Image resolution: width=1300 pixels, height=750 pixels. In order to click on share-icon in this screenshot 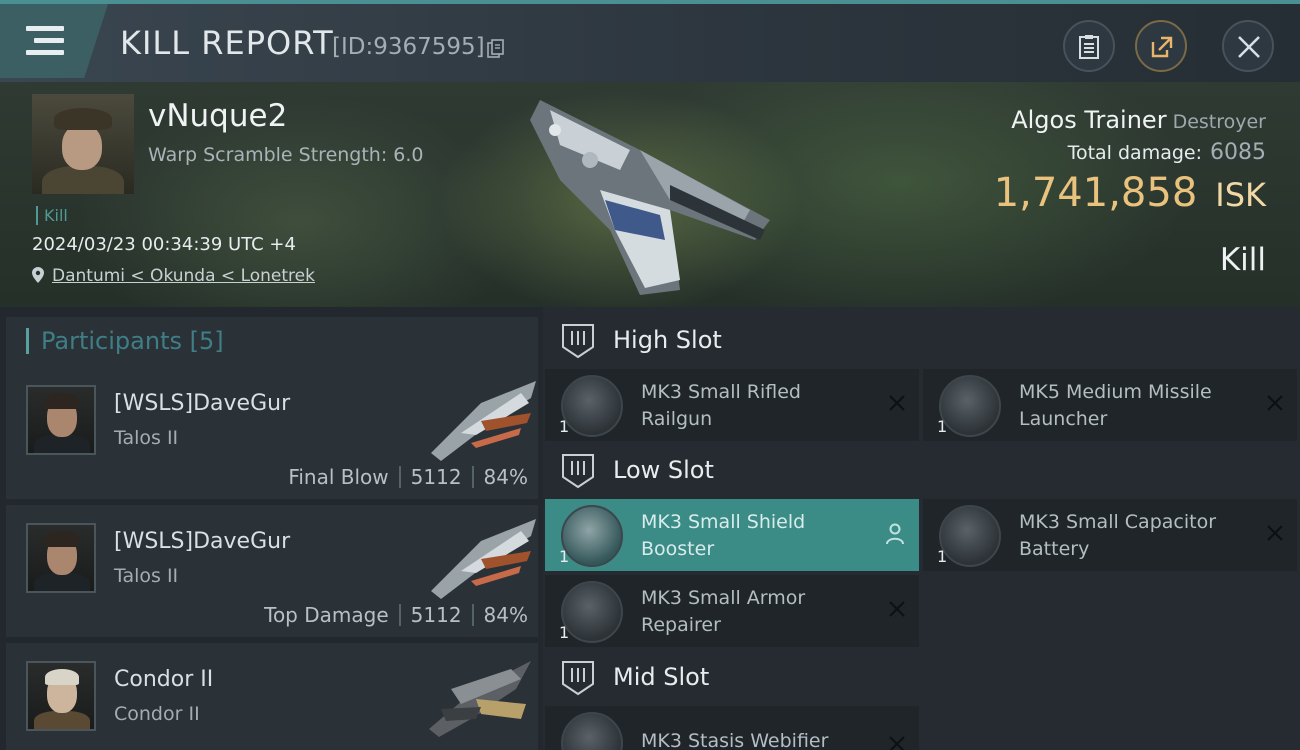, I will do `click(1162, 47)`.